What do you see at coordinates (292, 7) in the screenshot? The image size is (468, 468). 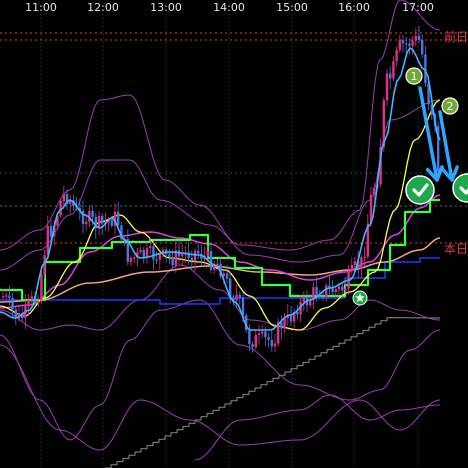 I see `x-tick-label: 15:00` at bounding box center [292, 7].